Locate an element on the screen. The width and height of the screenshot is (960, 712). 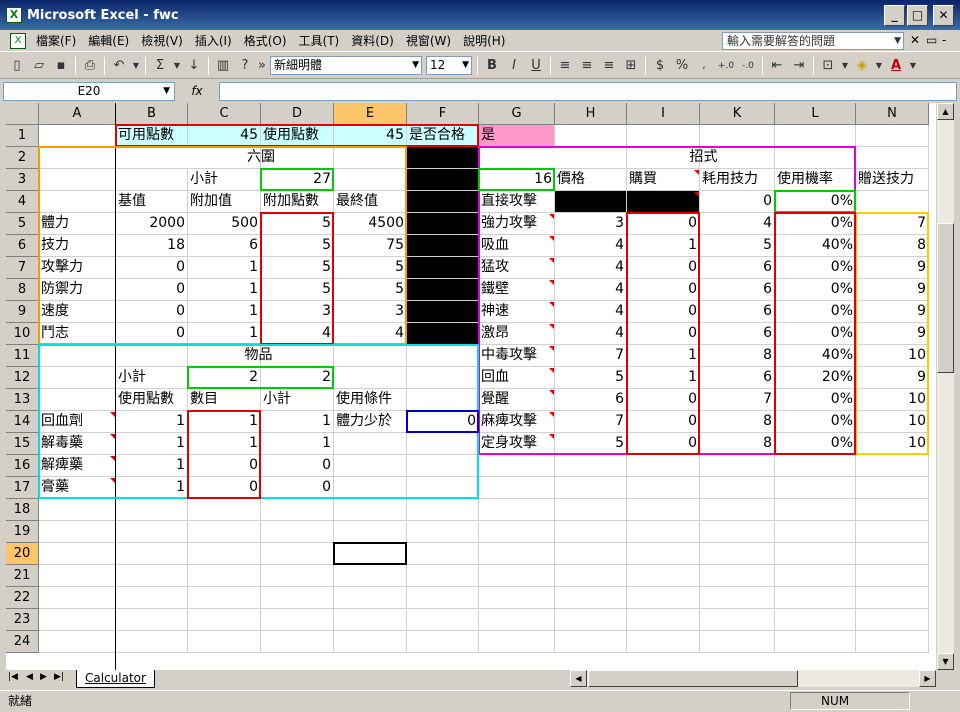
menu-view: 檢視(V) is located at coordinates (162, 41).